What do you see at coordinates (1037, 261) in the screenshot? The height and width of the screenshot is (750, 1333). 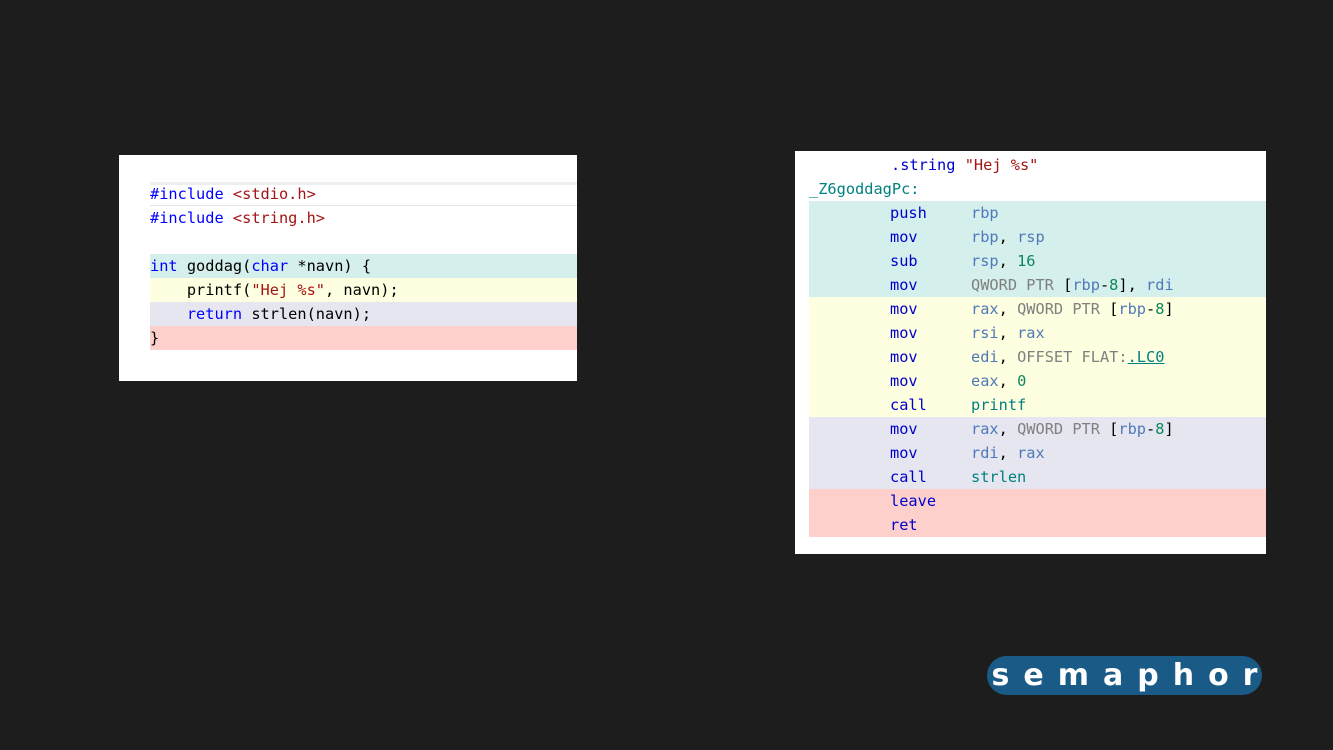 I see `asm-line: sub rsp, 16` at bounding box center [1037, 261].